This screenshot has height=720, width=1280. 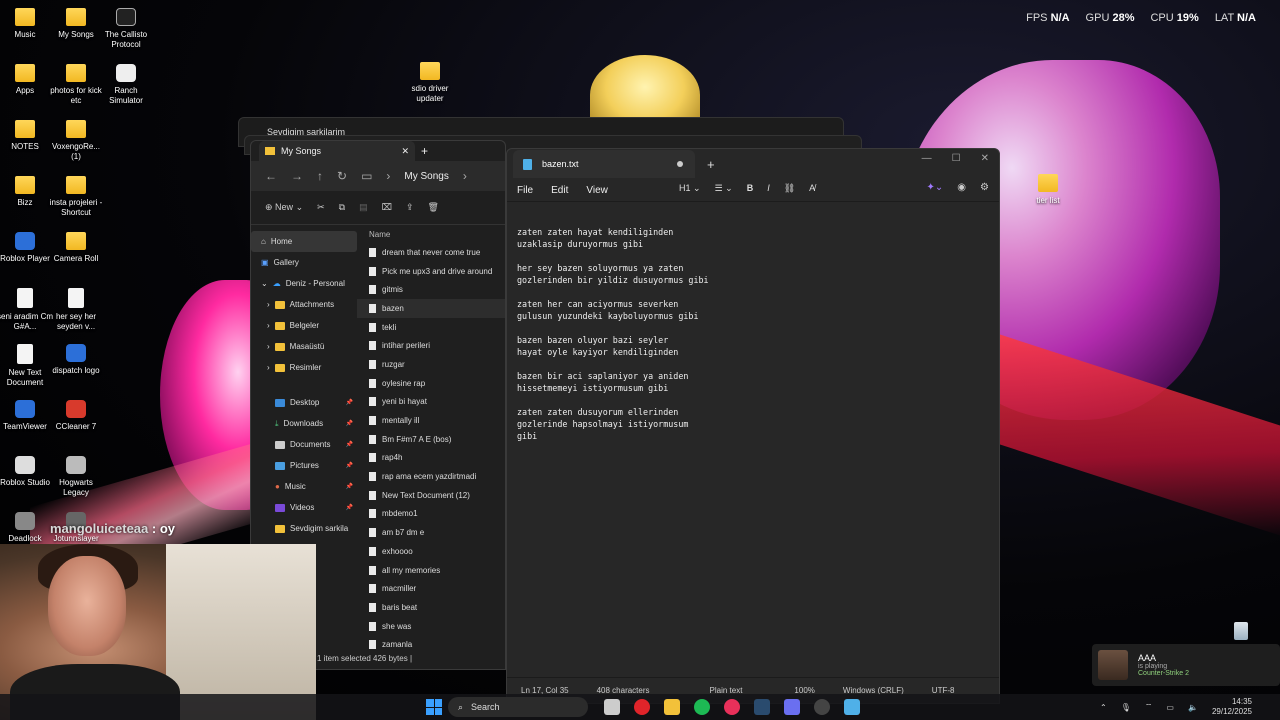 I want to click on file-row: intihar perileri, so click(x=431, y=345).